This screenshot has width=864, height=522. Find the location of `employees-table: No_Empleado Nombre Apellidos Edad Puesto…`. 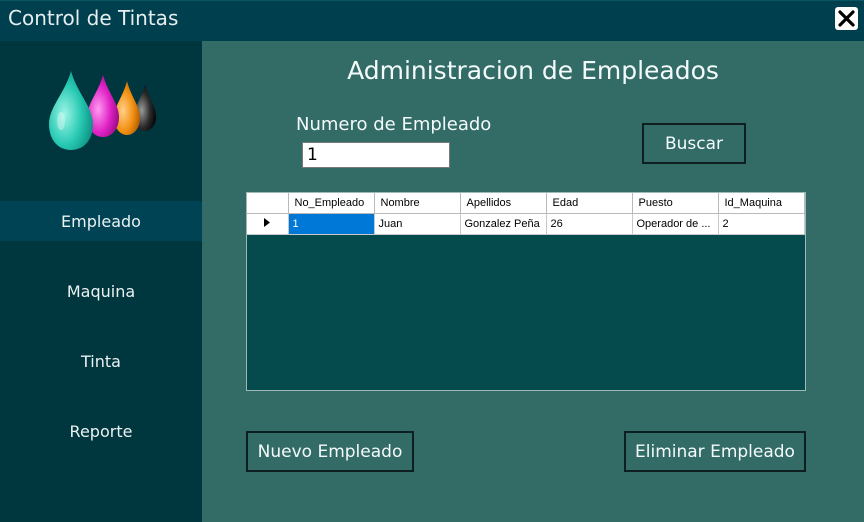

employees-table: No_Empleado Nombre Apellidos Edad Puesto… is located at coordinates (526, 214).